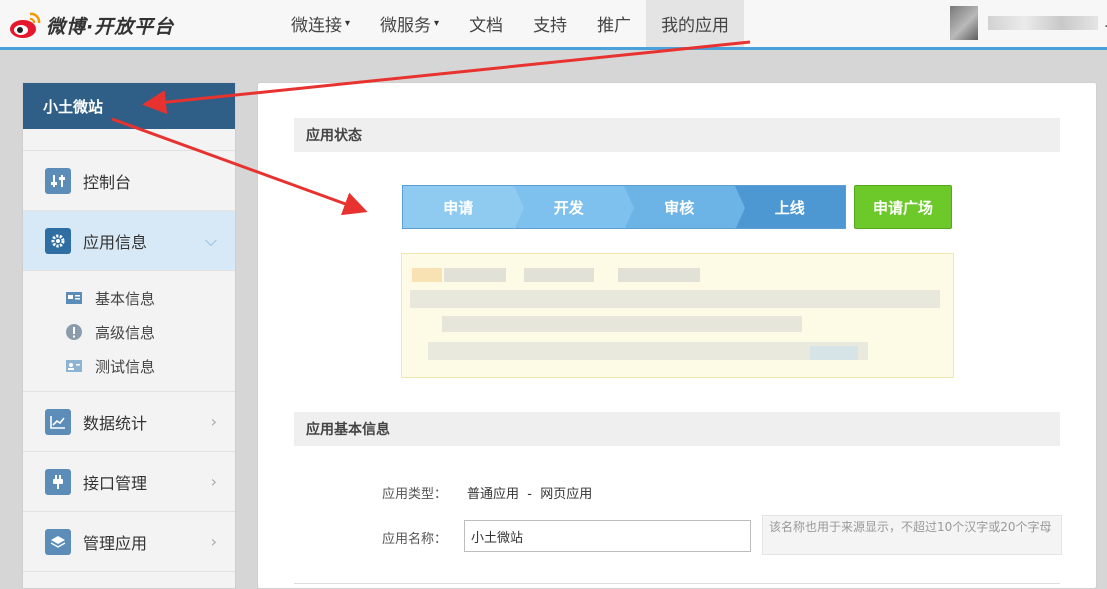  I want to click on nav-label: 文档, so click(486, 26).